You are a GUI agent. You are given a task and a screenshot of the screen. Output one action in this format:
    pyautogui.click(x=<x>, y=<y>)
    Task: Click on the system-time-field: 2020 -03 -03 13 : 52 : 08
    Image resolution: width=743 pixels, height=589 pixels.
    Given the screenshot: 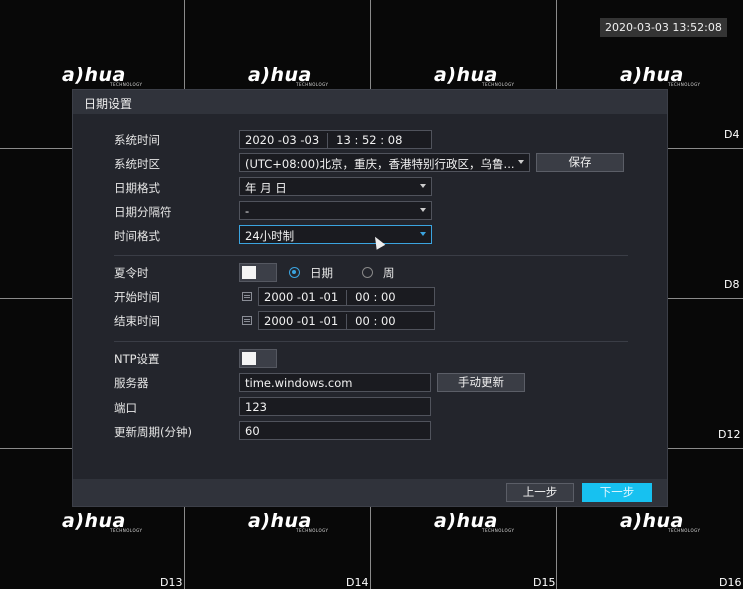 What is the action you would take?
    pyautogui.click(x=335, y=139)
    